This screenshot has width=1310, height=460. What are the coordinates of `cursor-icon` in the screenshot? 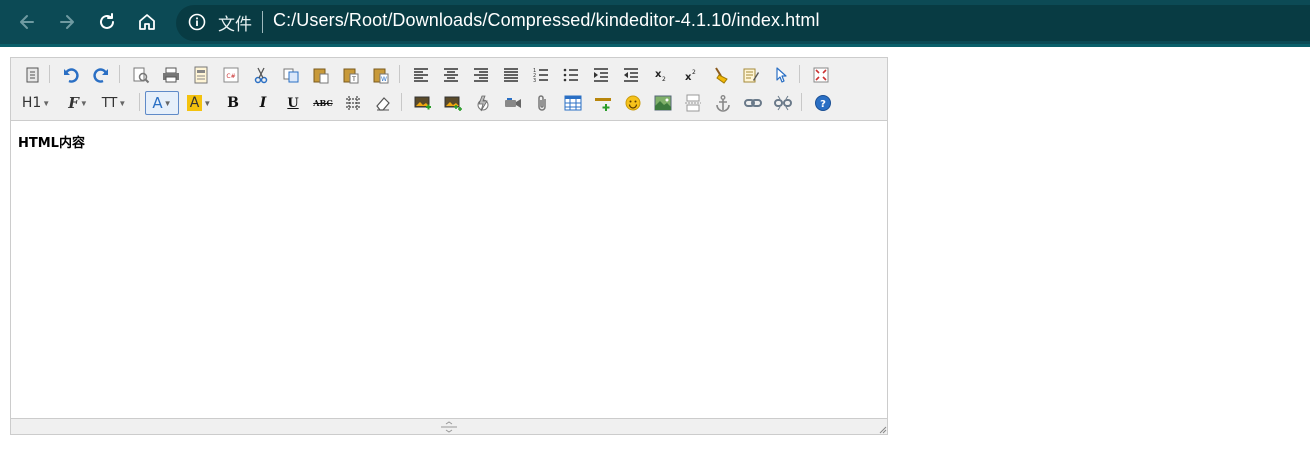 It's located at (781, 75).